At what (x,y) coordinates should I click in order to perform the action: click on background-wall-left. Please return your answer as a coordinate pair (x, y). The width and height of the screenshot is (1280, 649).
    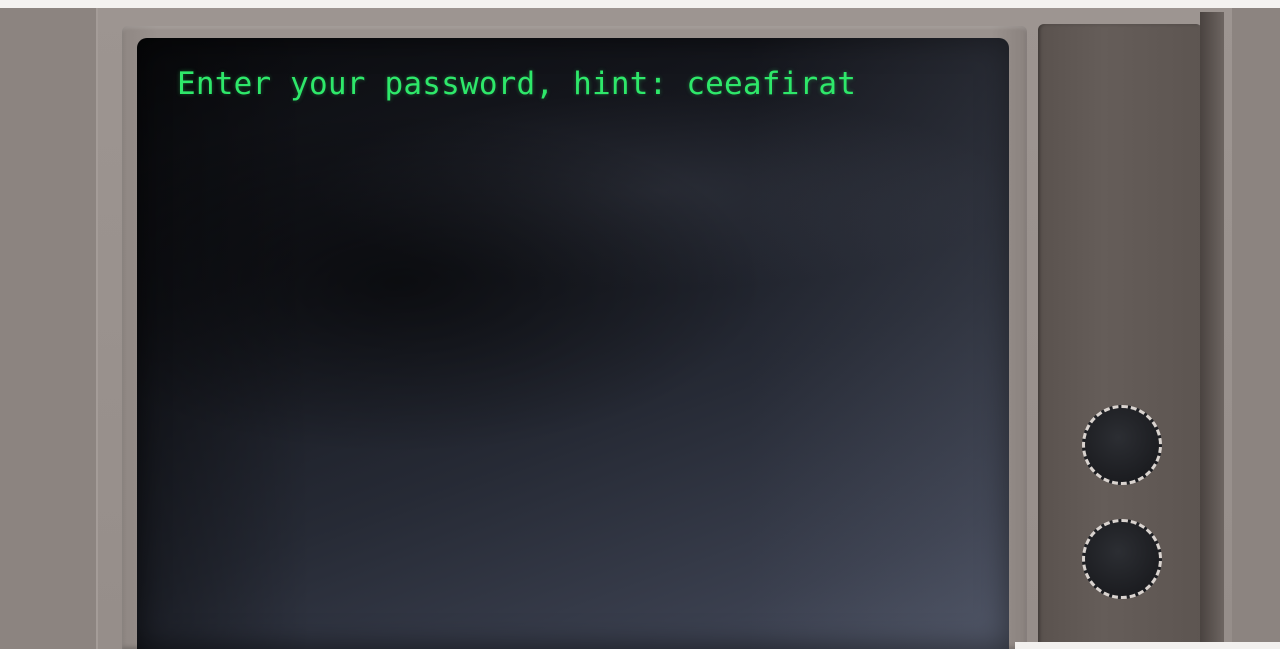
    Looking at the image, I should click on (50, 328).